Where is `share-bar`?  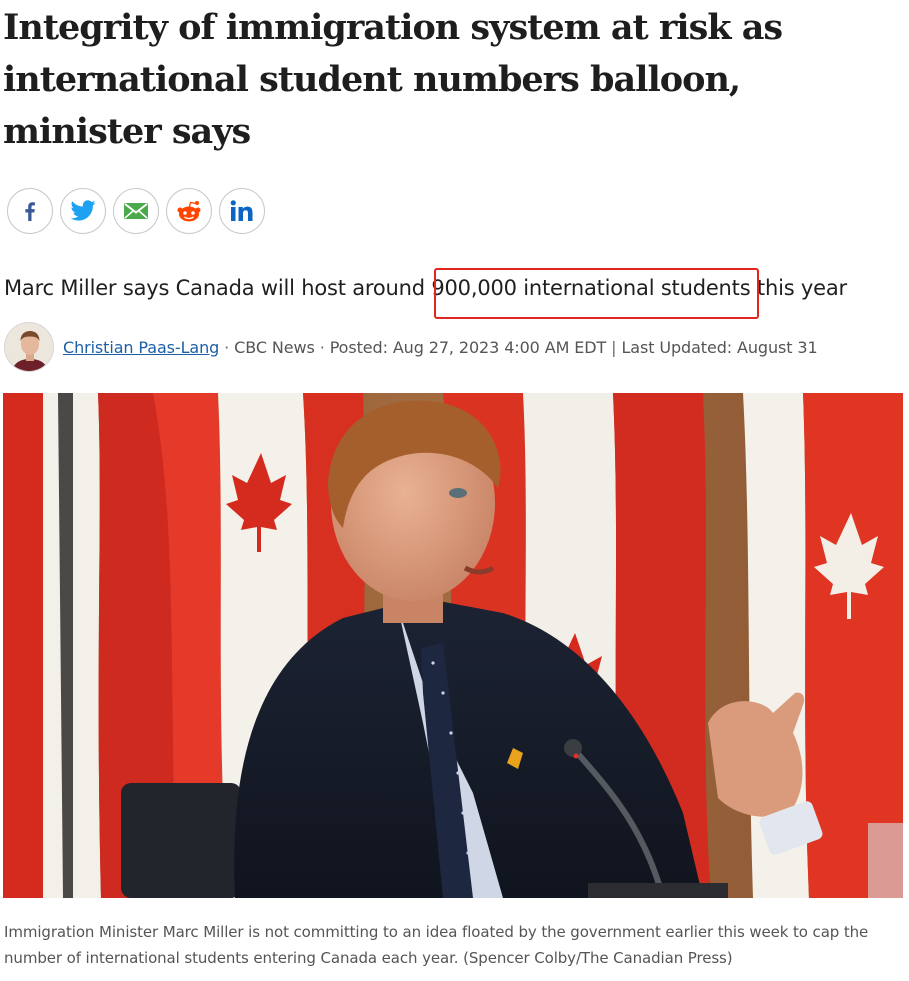 share-bar is located at coordinates (136, 211).